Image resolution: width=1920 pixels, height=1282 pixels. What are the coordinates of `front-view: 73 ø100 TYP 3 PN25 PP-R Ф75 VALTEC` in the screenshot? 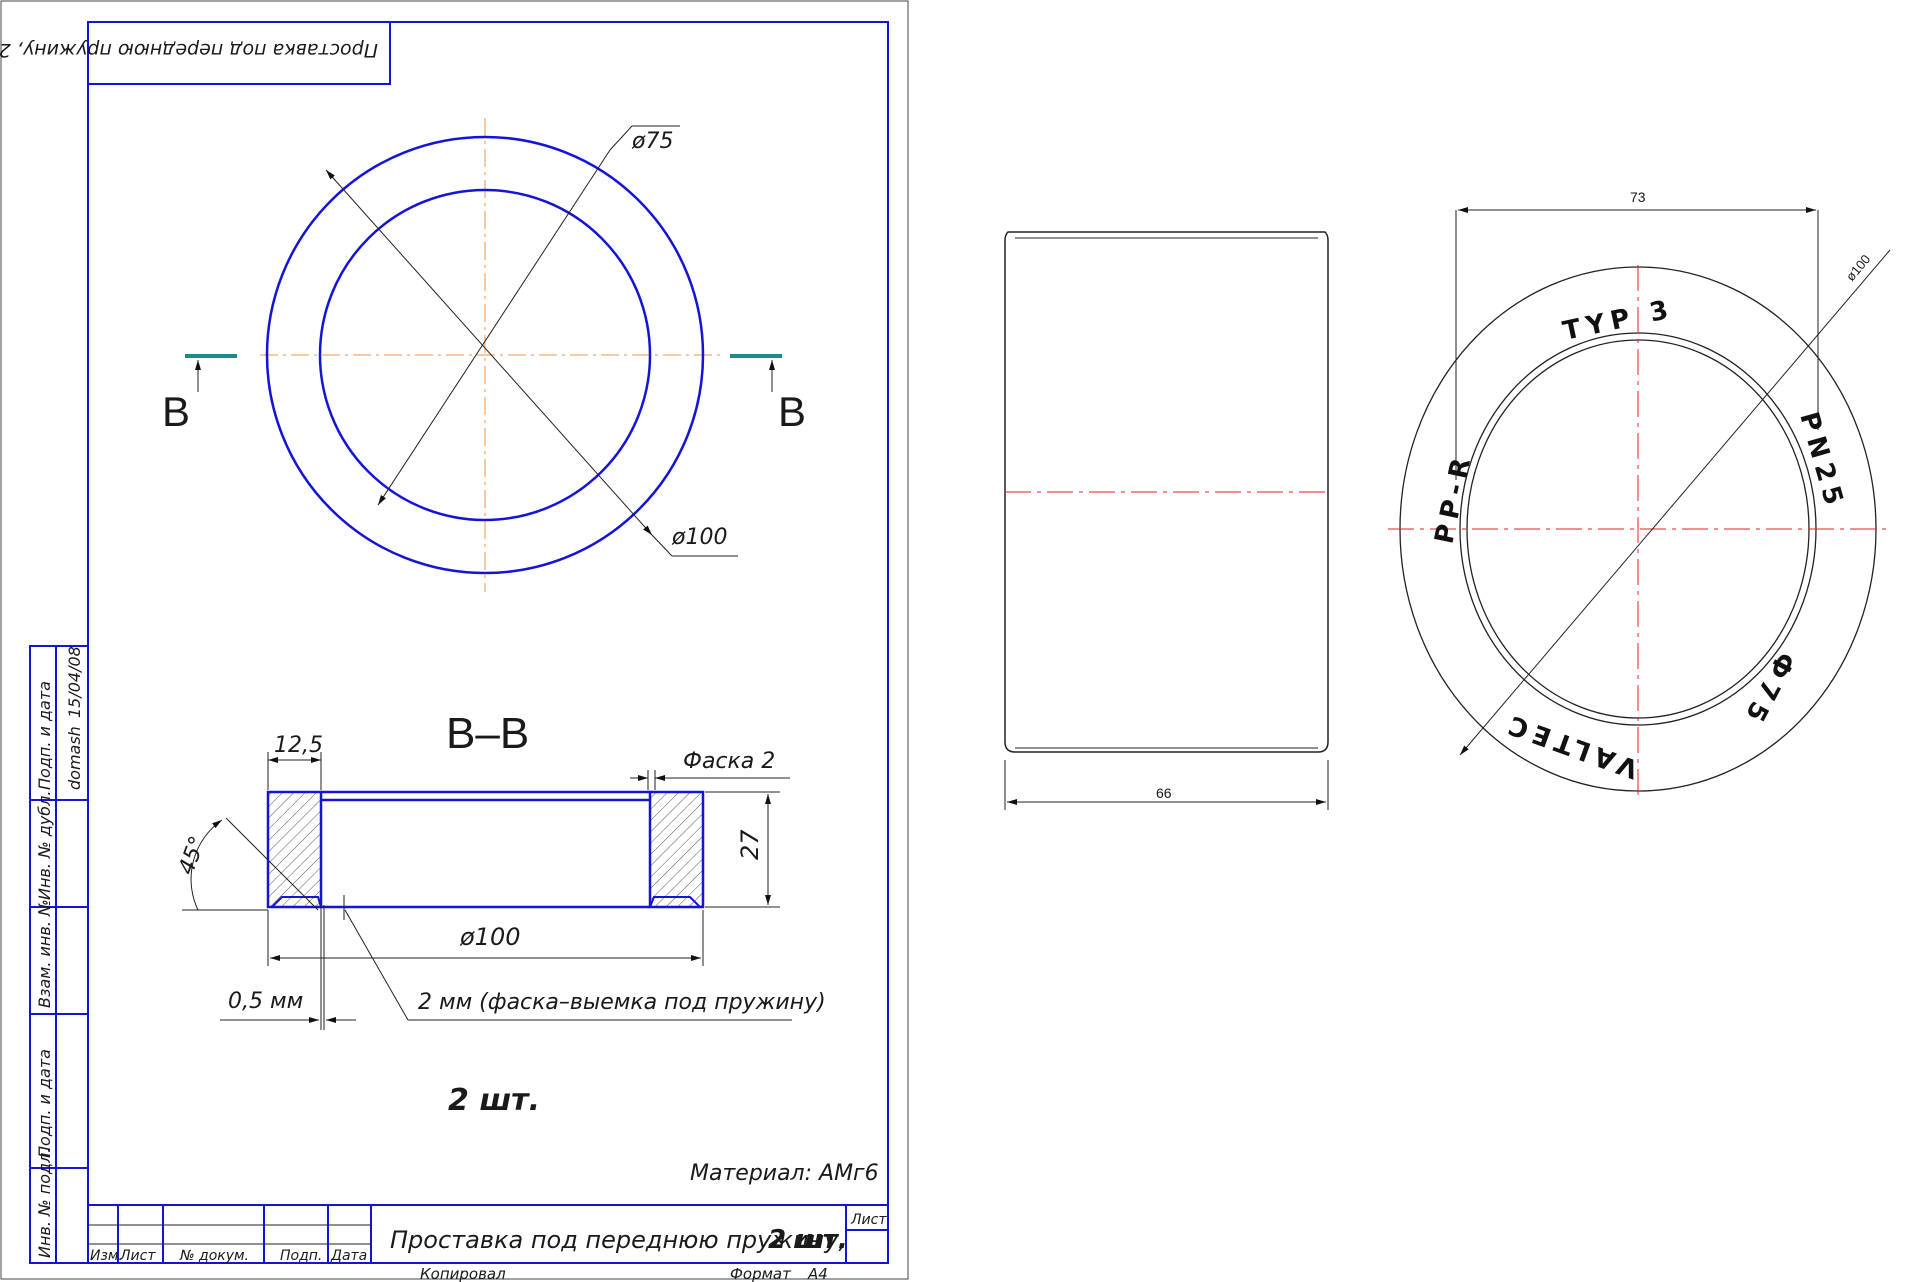 It's located at (1639, 492).